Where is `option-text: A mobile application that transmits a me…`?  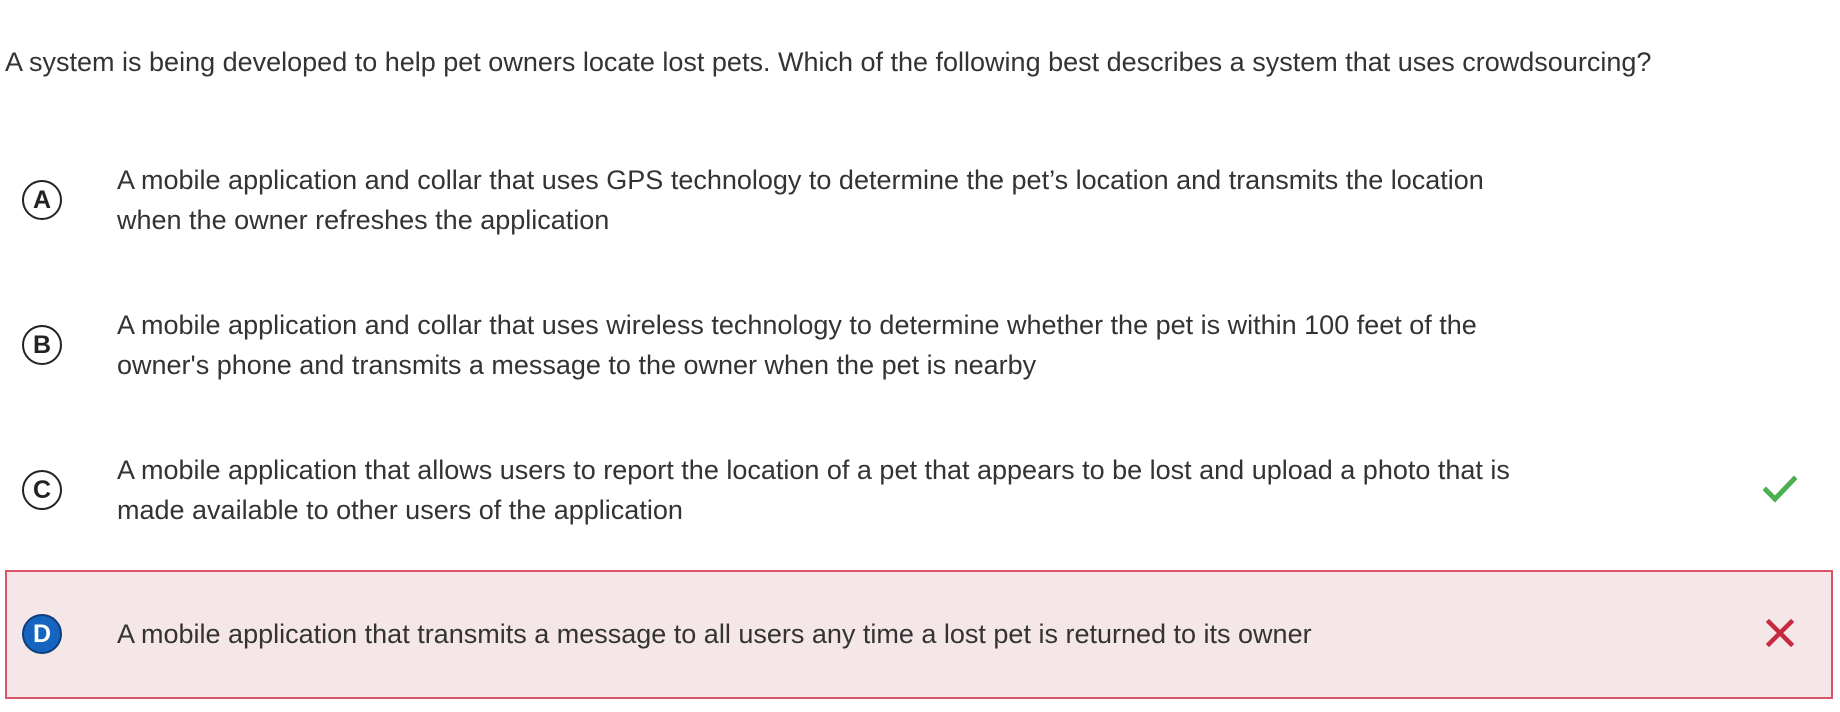 option-text: A mobile application that transmits a me… is located at coordinates (714, 634).